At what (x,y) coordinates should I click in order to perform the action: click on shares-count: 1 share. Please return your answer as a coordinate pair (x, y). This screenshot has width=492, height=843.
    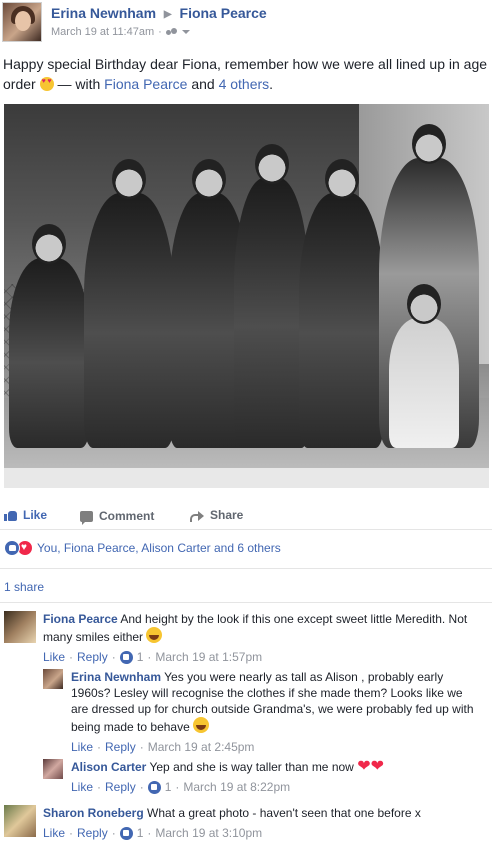
    Looking at the image, I should click on (24, 587).